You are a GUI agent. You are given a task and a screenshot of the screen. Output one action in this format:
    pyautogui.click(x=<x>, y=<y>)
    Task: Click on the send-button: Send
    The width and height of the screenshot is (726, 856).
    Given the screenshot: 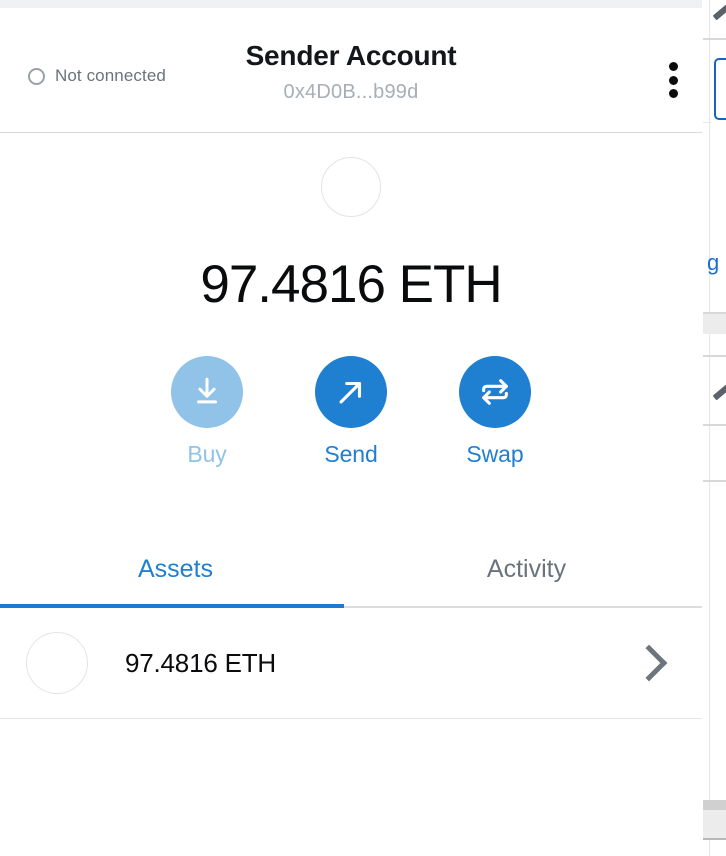 What is the action you would take?
    pyautogui.click(x=351, y=412)
    